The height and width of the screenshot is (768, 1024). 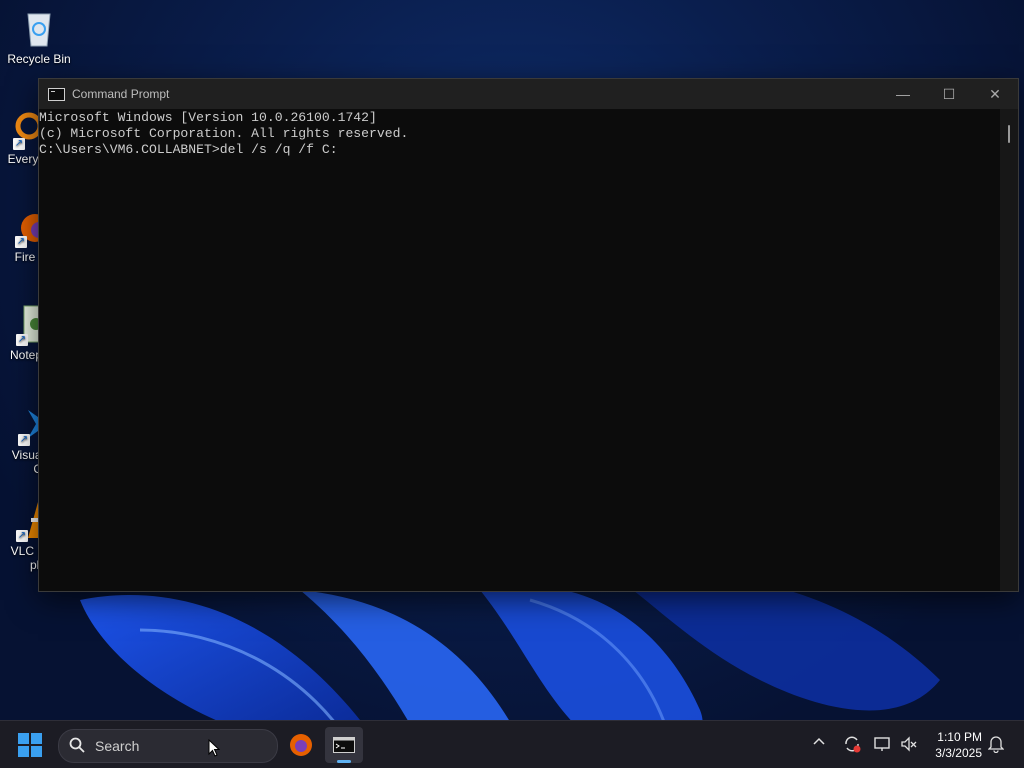 What do you see at coordinates (77, 746) in the screenshot?
I see `search-icon` at bounding box center [77, 746].